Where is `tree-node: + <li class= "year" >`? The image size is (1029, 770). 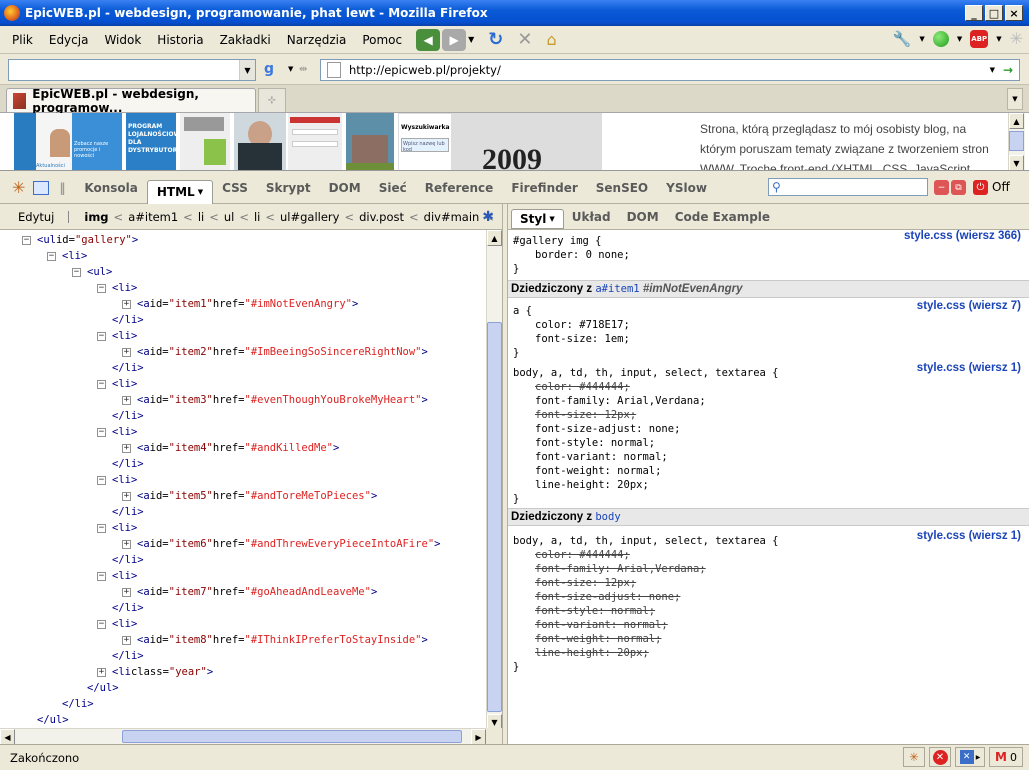
tree-node: + <li class= "year" > is located at coordinates (155, 672).